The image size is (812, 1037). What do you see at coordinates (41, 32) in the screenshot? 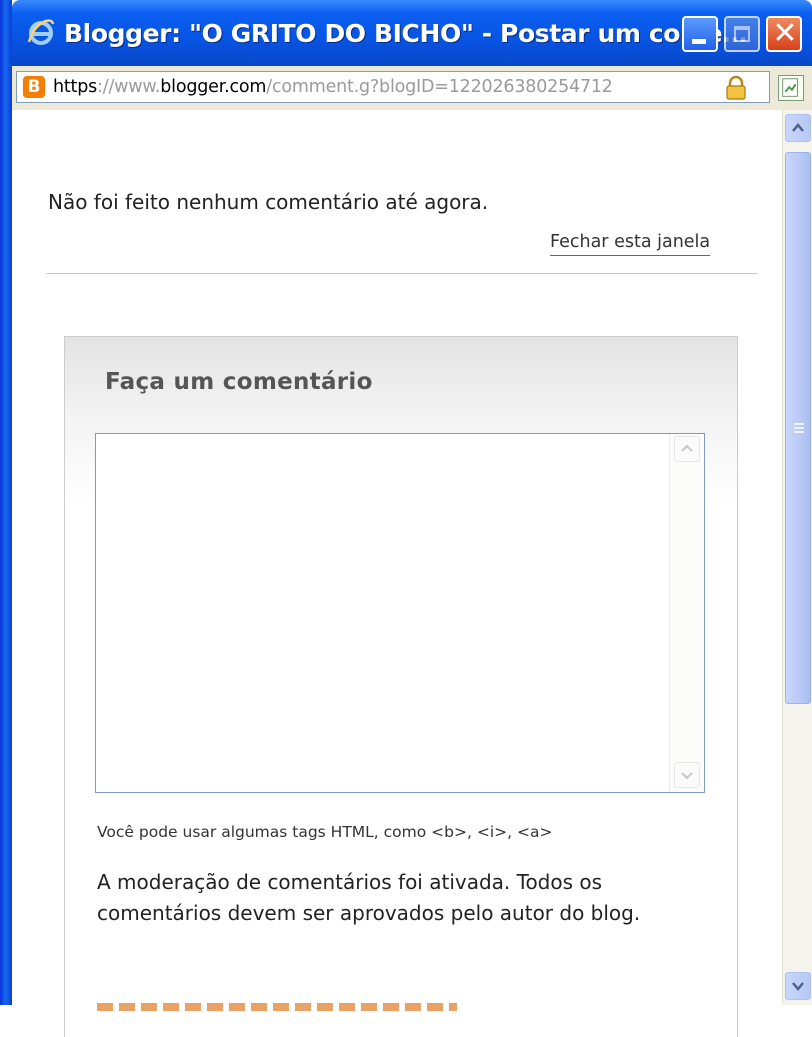
I see `ie-icon` at bounding box center [41, 32].